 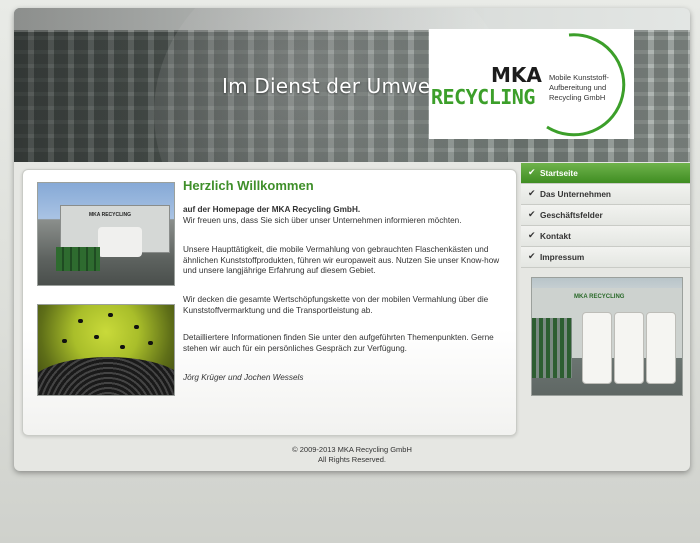 What do you see at coordinates (552, 348) in the screenshot?
I see `crate-cage` at bounding box center [552, 348].